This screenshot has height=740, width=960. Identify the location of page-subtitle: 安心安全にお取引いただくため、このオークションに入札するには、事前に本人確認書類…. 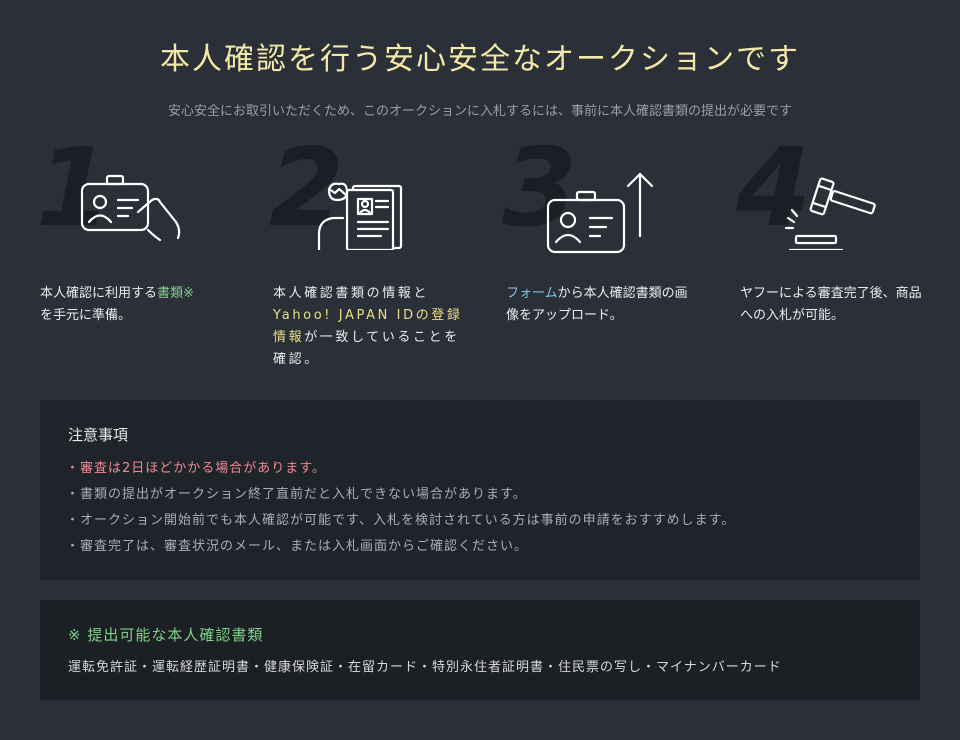
(479, 111).